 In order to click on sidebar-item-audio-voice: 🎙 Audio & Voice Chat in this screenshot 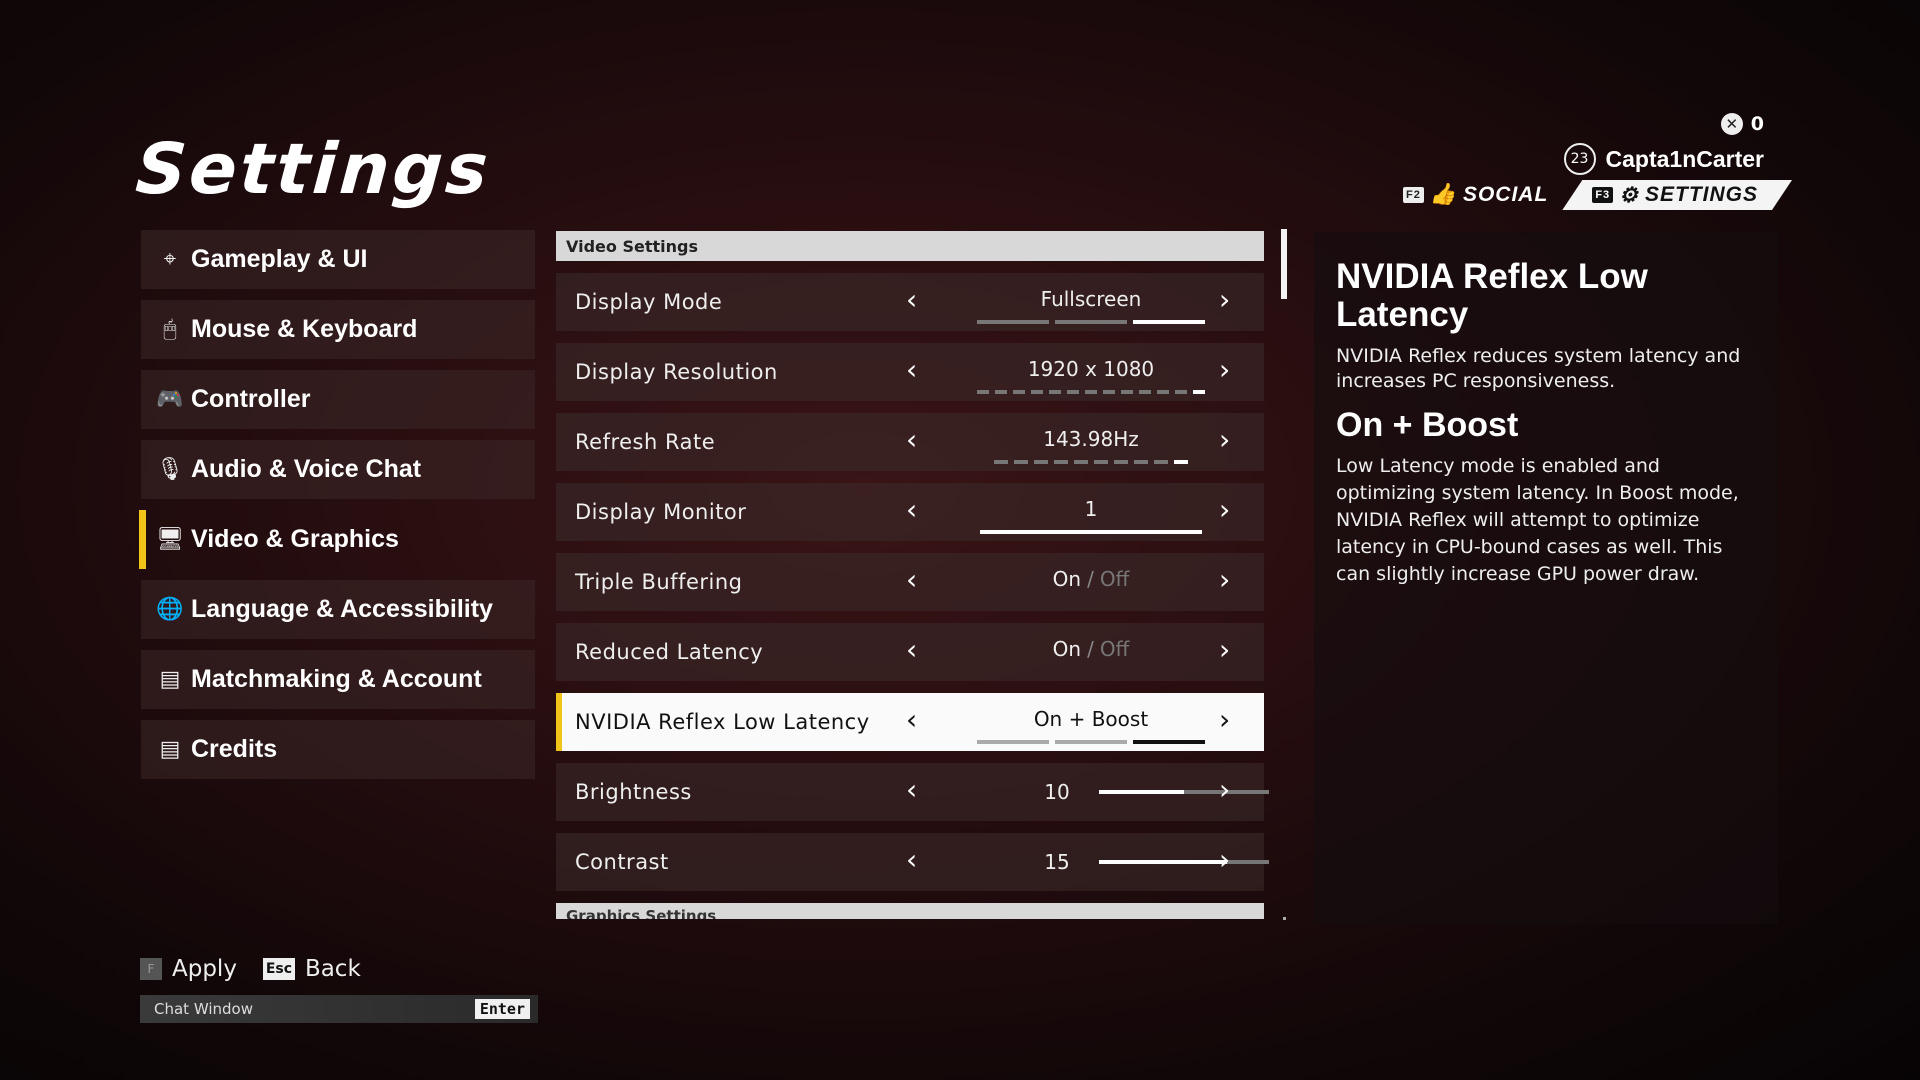, I will do `click(338, 469)`.